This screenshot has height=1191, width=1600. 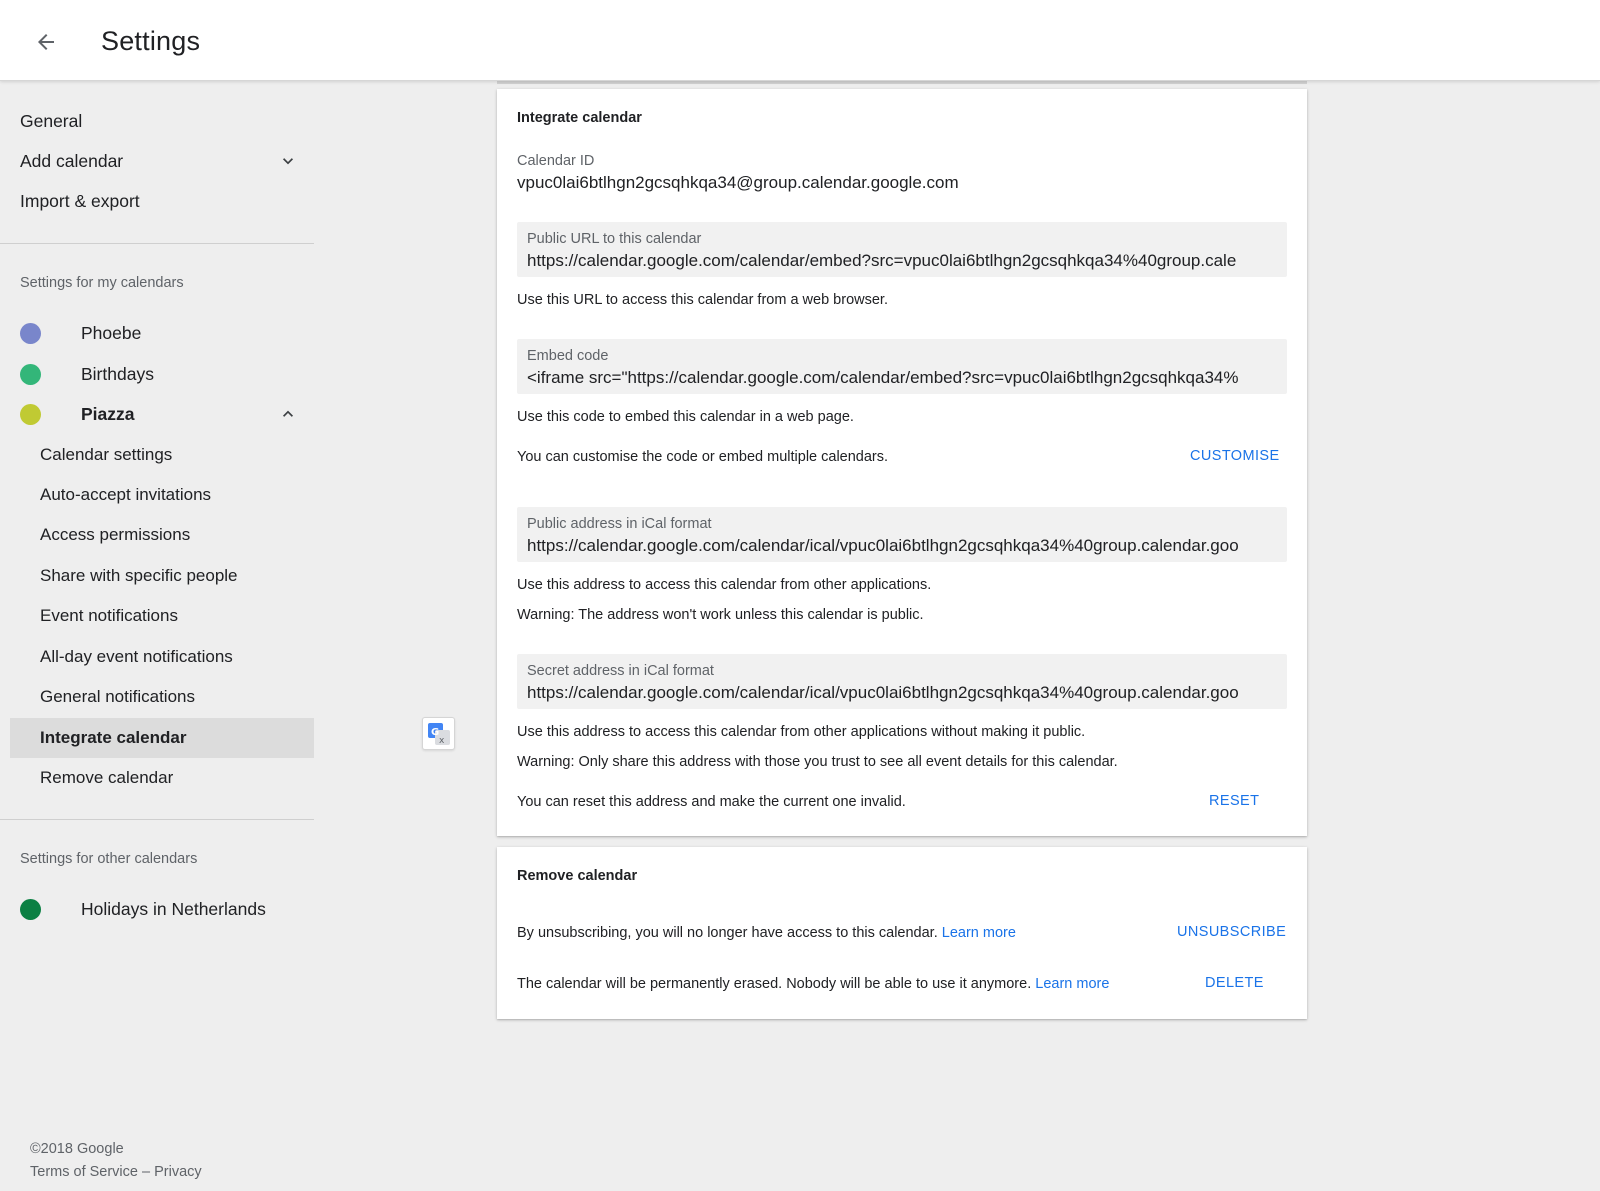 I want to click on sidebar-item-label: Event notifications, so click(x=109, y=615).